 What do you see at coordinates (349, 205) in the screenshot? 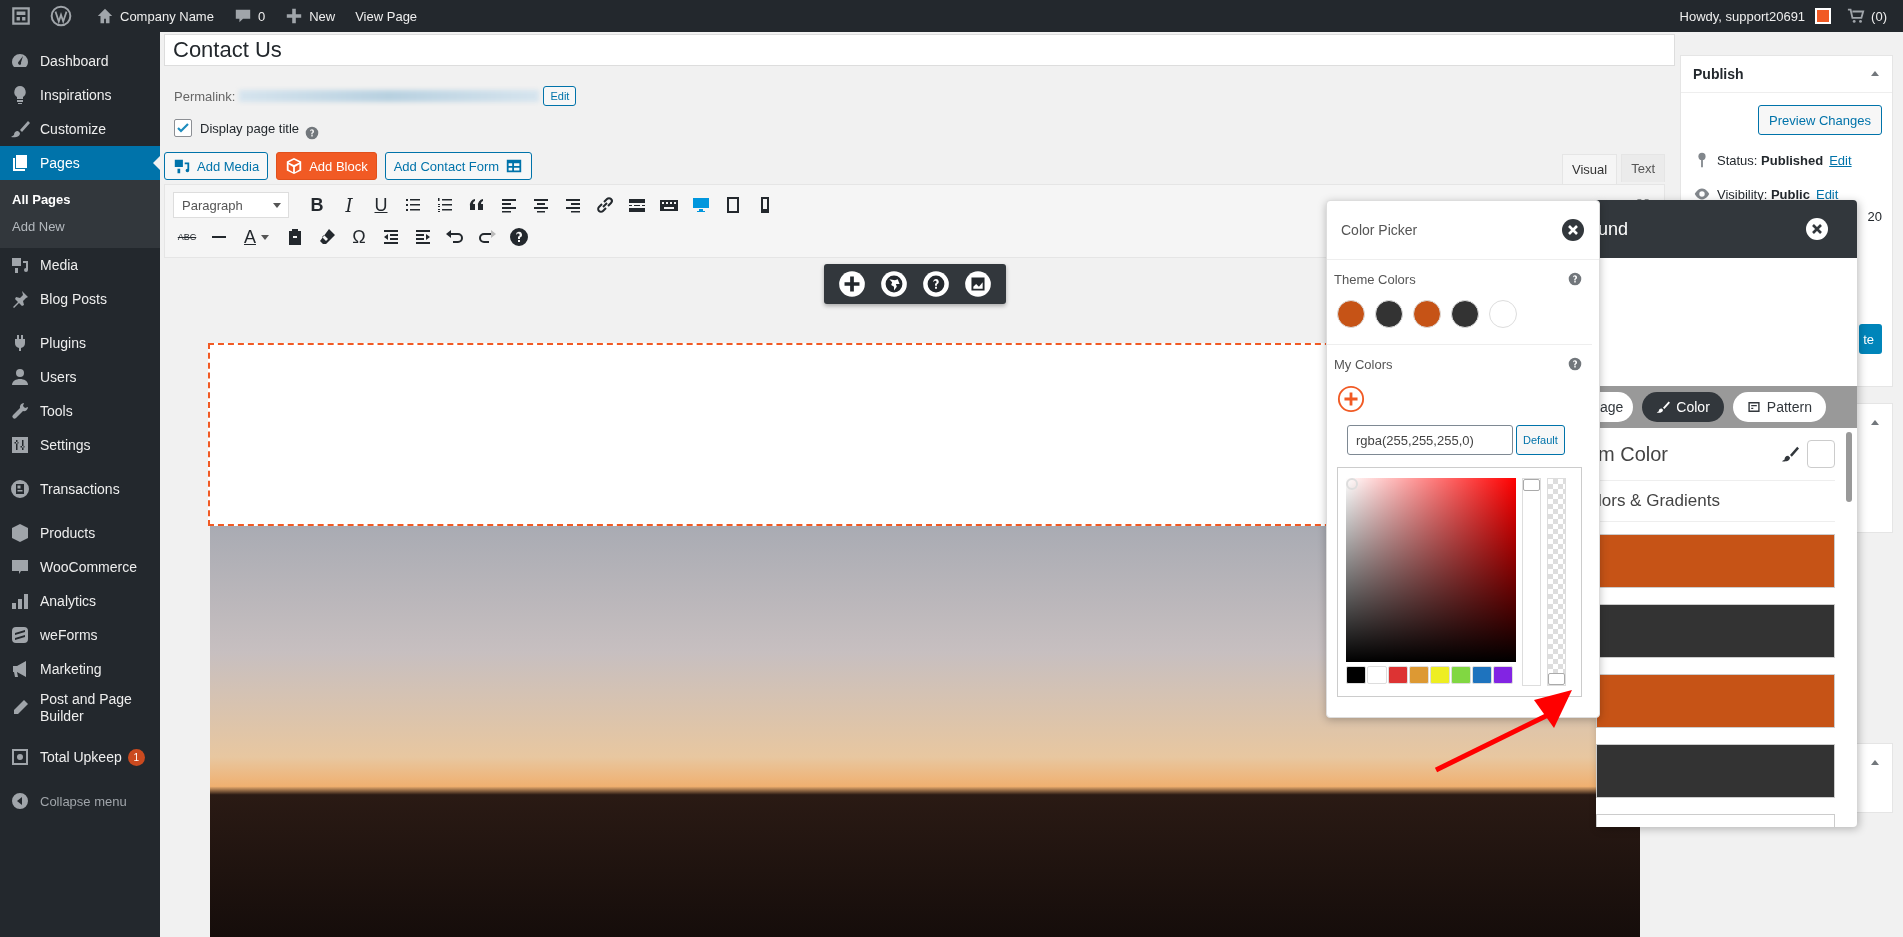
I see `toolbar-button: I` at bounding box center [349, 205].